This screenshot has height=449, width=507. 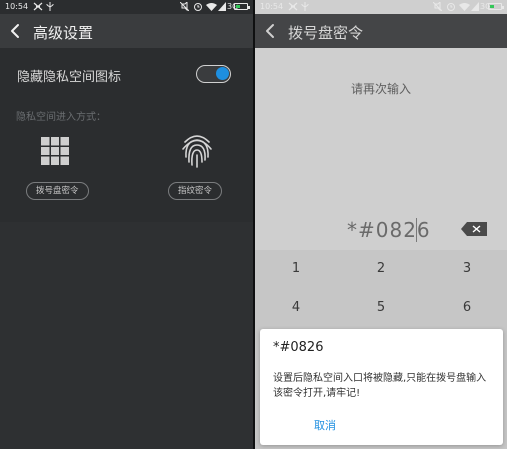 I want to click on page-title: 高级设置, so click(x=63, y=33).